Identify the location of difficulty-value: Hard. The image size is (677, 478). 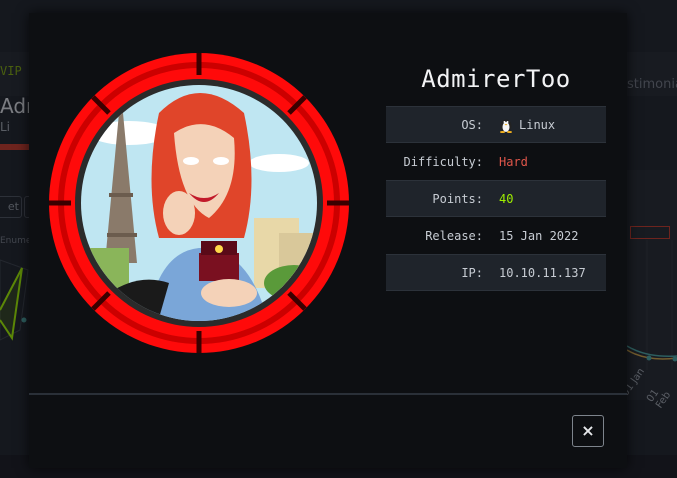
(513, 161).